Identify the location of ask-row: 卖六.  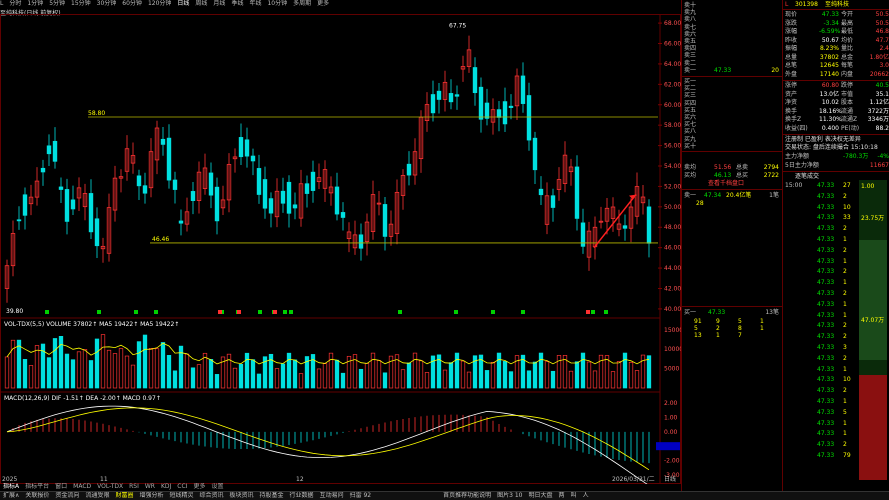
(732, 34).